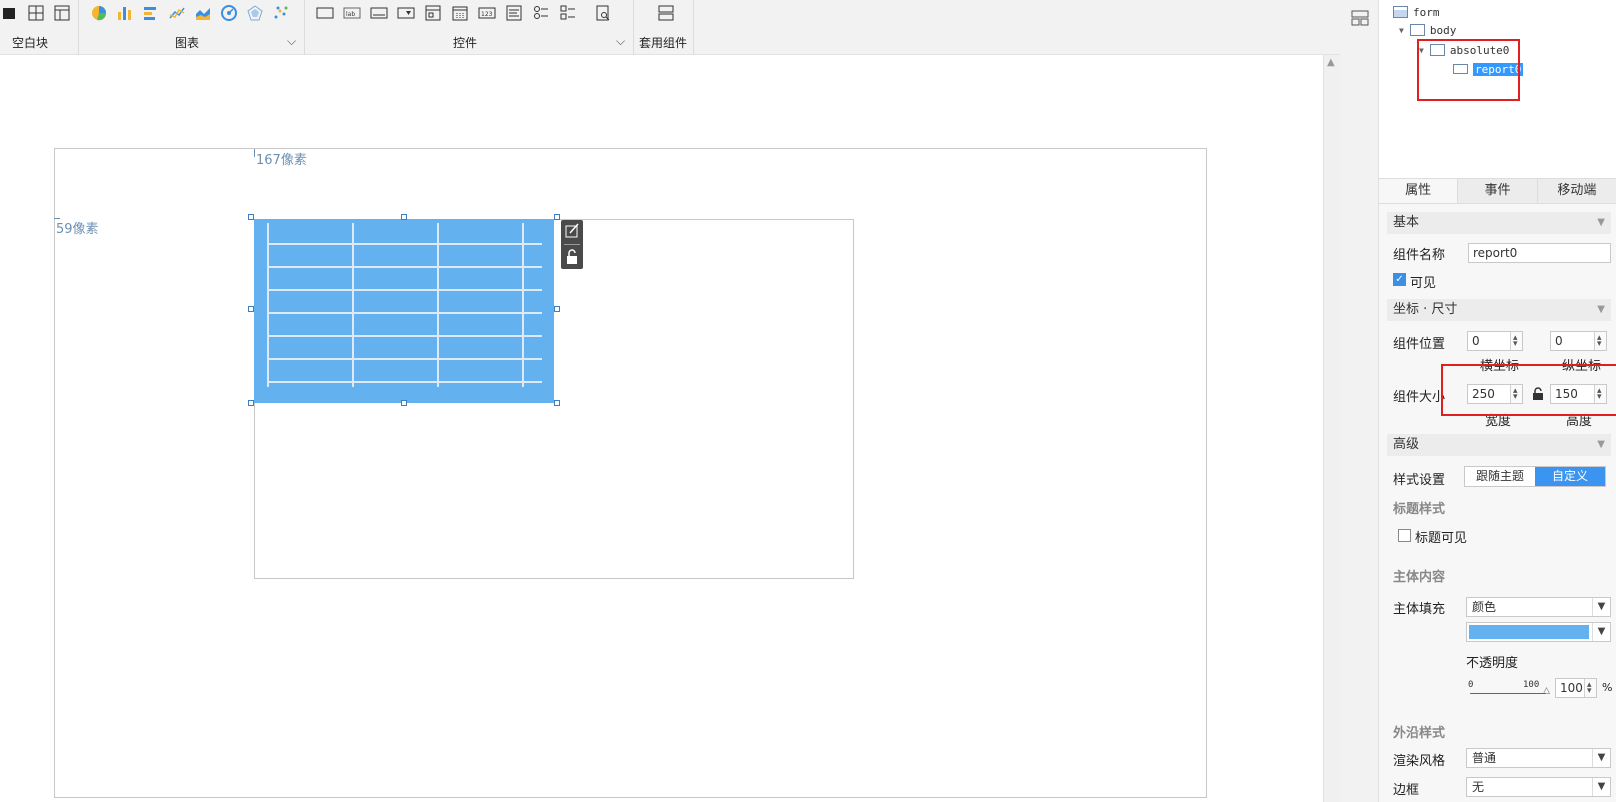 The height and width of the screenshot is (802, 1616). What do you see at coordinates (1539, 253) in the screenshot?
I see `component-name-input: report0` at bounding box center [1539, 253].